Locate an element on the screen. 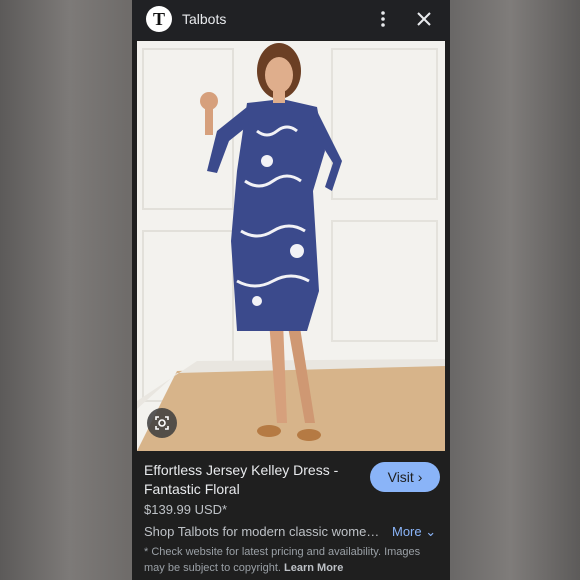 Image resolution: width=580 pixels, height=580 pixels. close-icon is located at coordinates (424, 19).